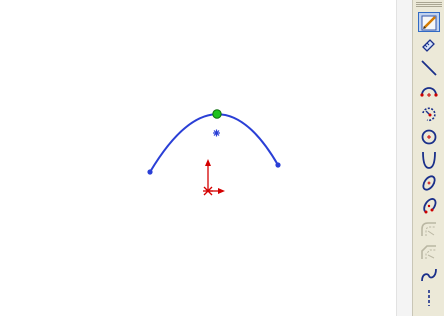 This screenshot has height=320, width=444. I want to click on sketch-graphics, so click(214, 152).